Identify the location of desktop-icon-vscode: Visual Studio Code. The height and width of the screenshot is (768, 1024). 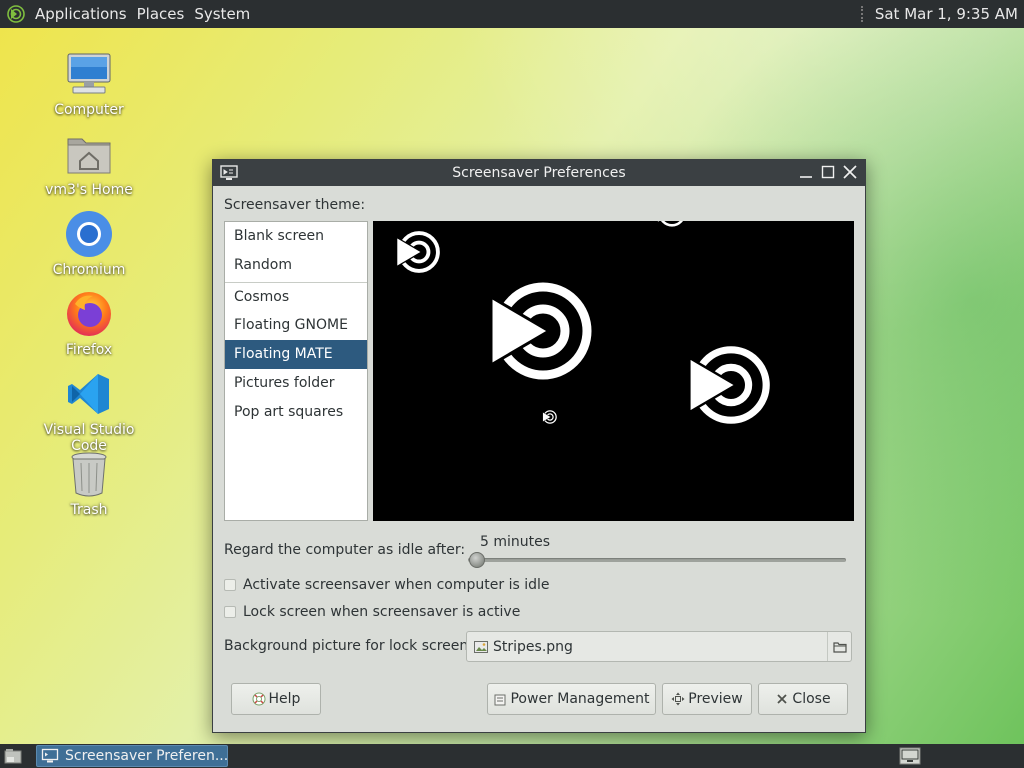
(89, 412).